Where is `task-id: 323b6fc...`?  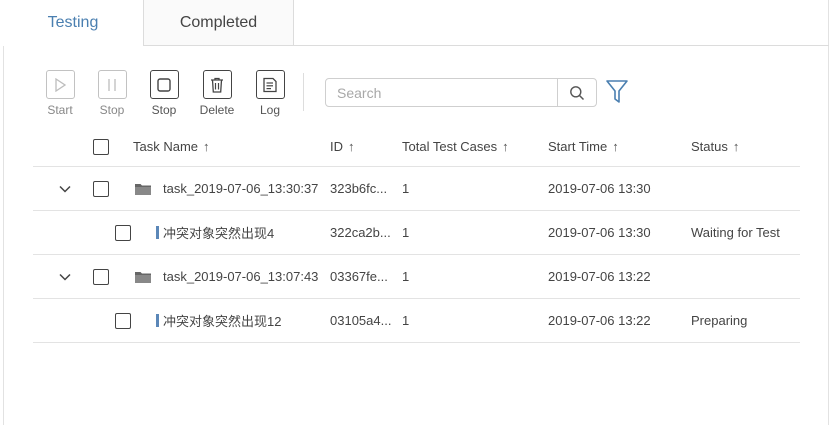
task-id: 323b6fc... is located at coordinates (359, 188).